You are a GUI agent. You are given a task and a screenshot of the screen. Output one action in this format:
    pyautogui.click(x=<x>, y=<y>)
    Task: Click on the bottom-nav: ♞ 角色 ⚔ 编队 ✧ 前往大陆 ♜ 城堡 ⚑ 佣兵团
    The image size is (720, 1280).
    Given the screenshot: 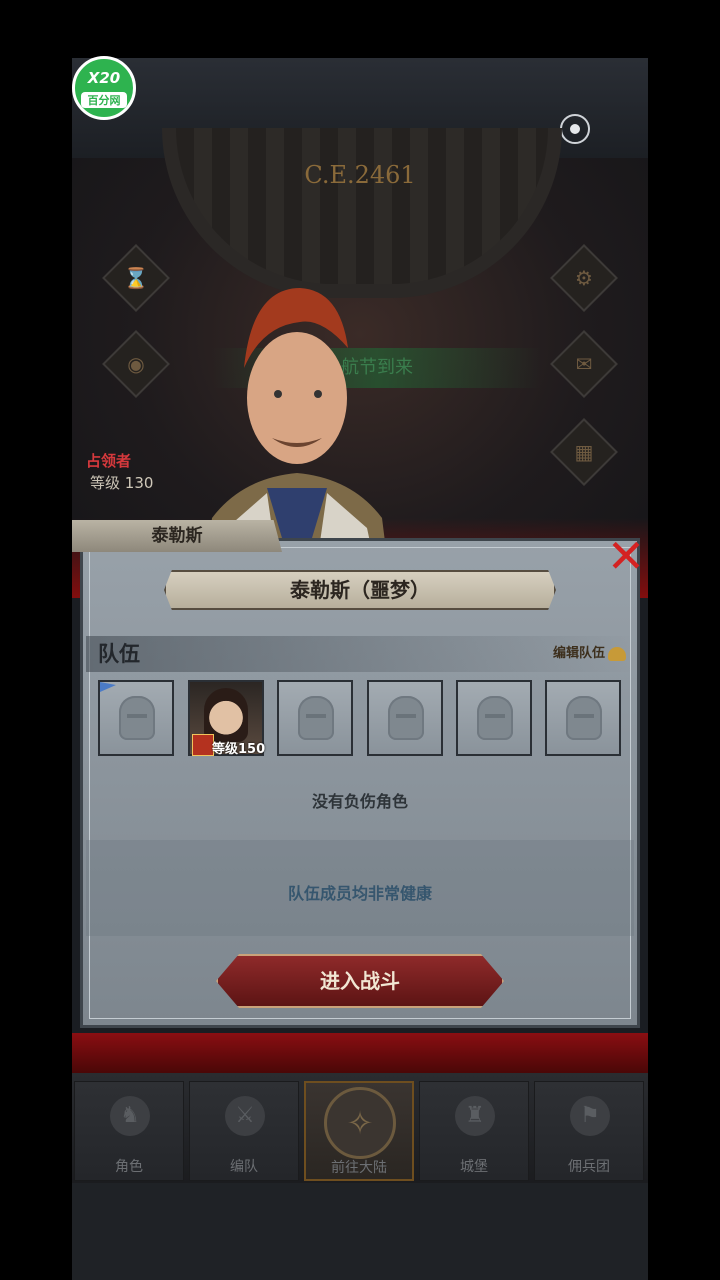 What is the action you would take?
    pyautogui.click(x=360, y=1128)
    